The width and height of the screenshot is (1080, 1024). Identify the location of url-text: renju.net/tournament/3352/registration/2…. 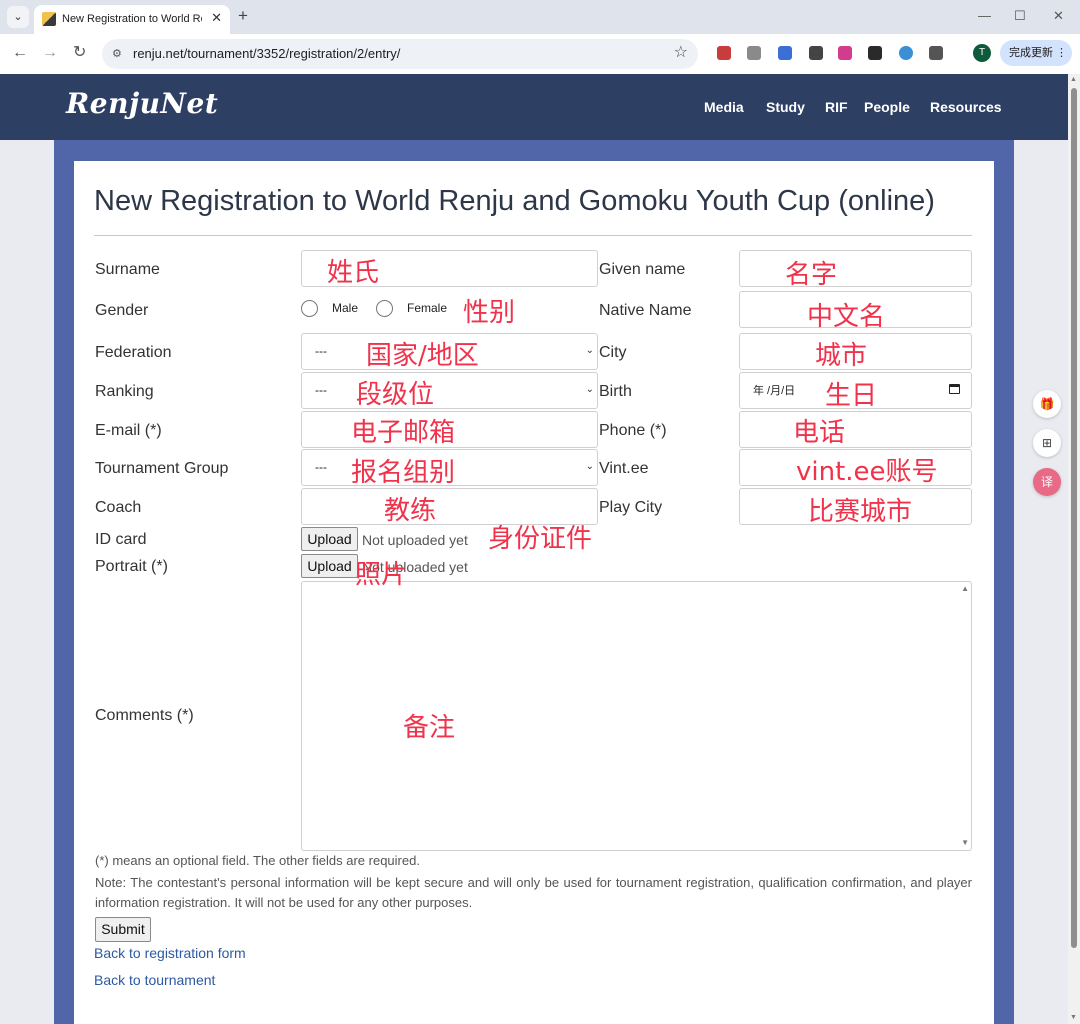
(266, 54).